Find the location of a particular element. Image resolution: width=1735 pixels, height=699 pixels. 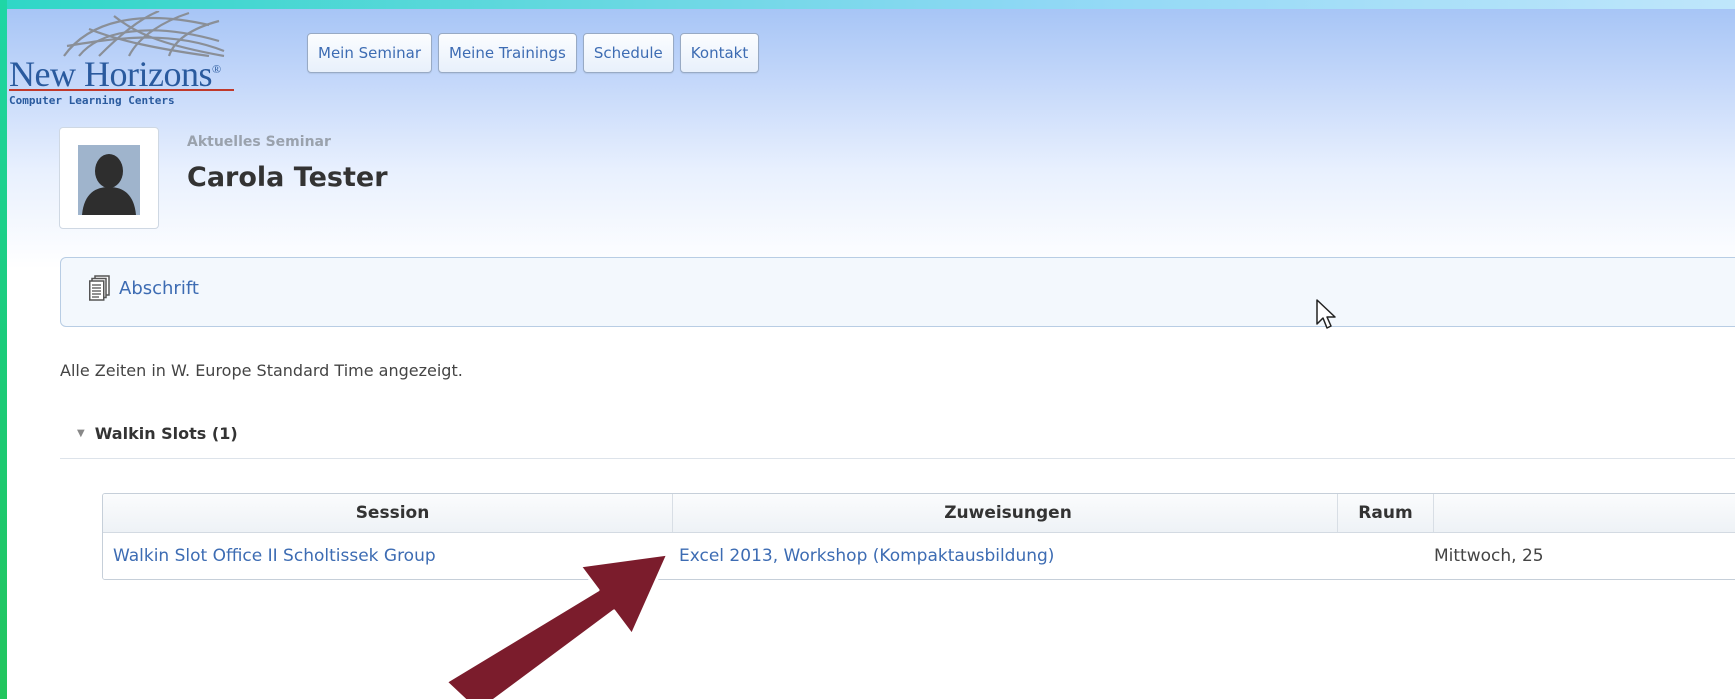

user-silhouette-icon is located at coordinates (109, 180).